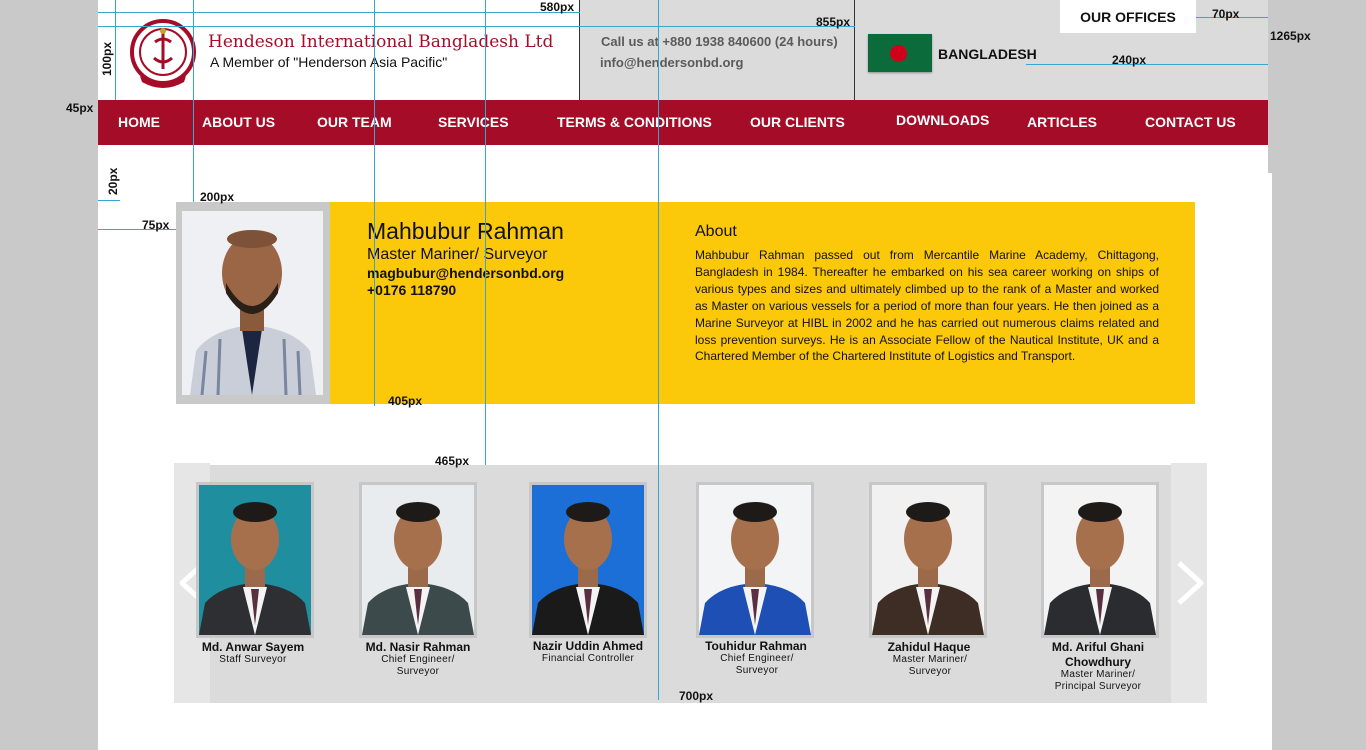 The height and width of the screenshot is (750, 1366). Describe the element at coordinates (452, 461) in the screenshot. I see `dimension-label: 465px` at that location.